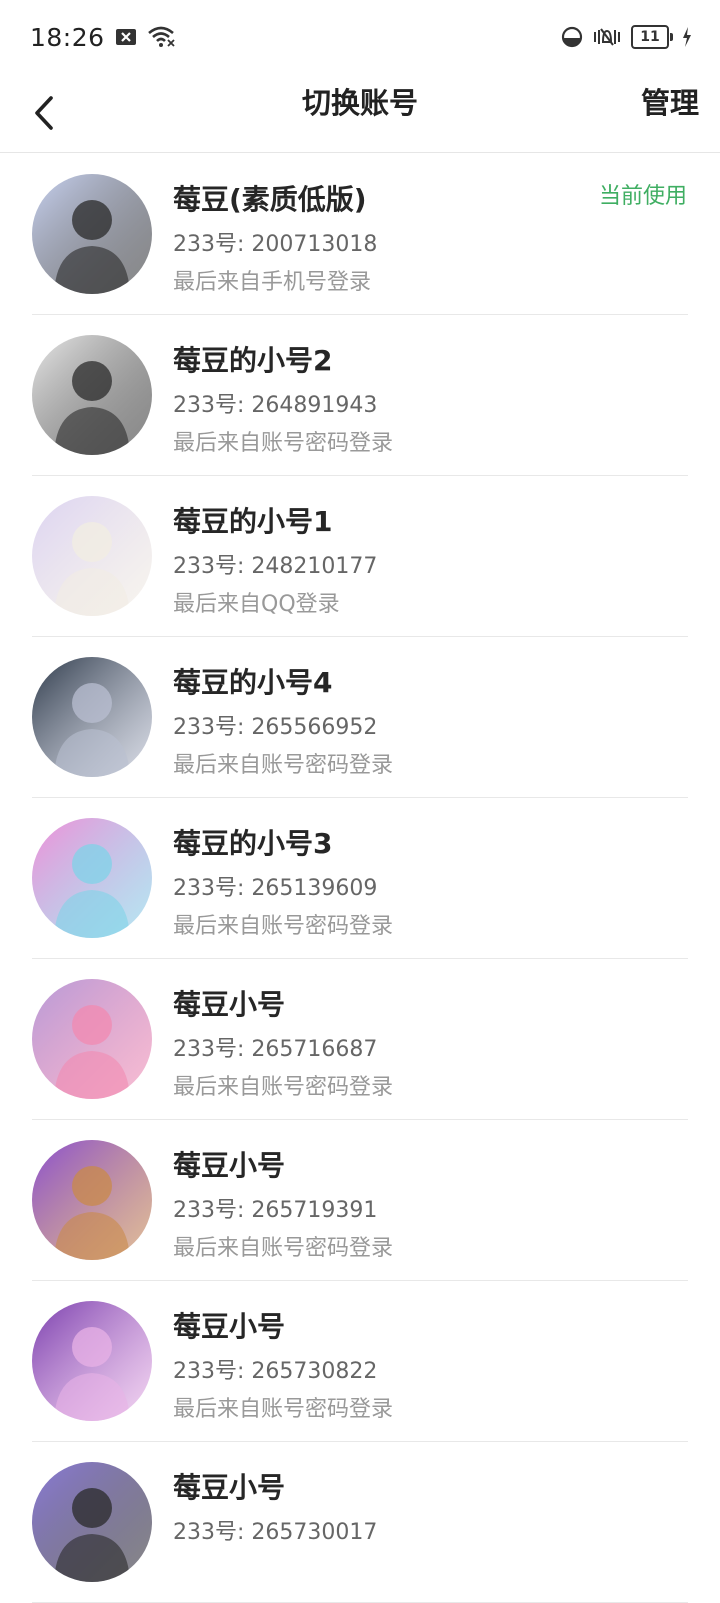 This screenshot has height=1603, width=720. I want to click on account-row: 莓豆的小号3 233号: 265139609 最后来自账号密码登录, so click(360, 878).